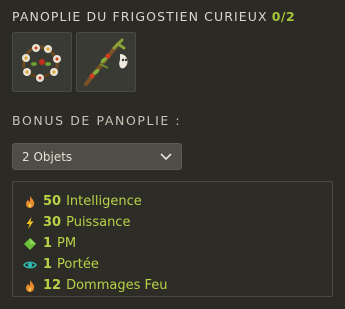 This screenshot has width=345, height=309. What do you see at coordinates (47, 156) in the screenshot?
I see `bonus-item-count-value: 2 Objets` at bounding box center [47, 156].